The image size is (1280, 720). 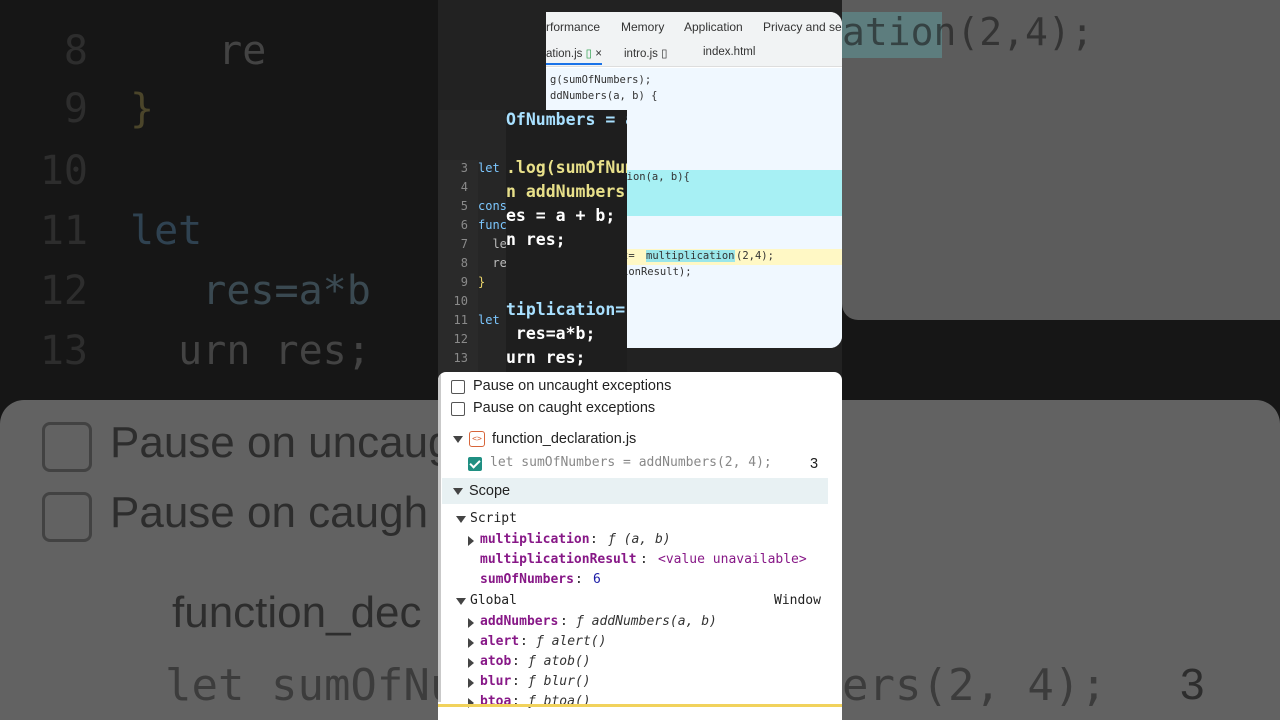 What do you see at coordinates (458, 387) in the screenshot?
I see `pause-uncaught-checkbox` at bounding box center [458, 387].